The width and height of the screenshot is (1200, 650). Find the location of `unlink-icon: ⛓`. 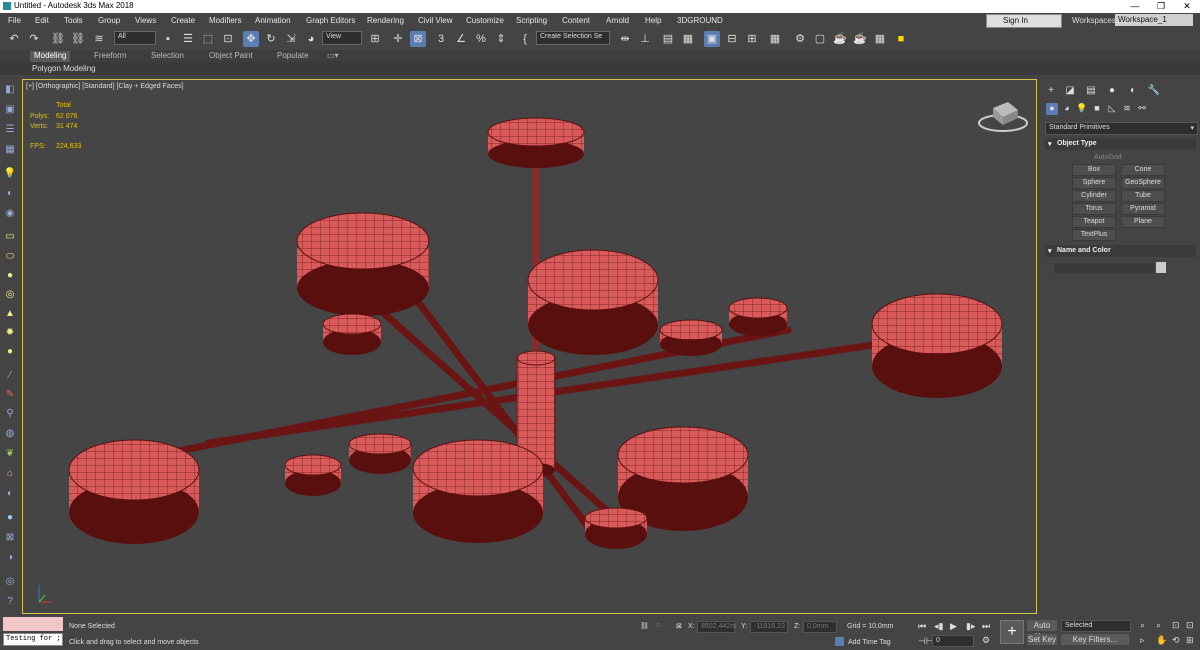

unlink-icon: ⛓ is located at coordinates (78, 39).